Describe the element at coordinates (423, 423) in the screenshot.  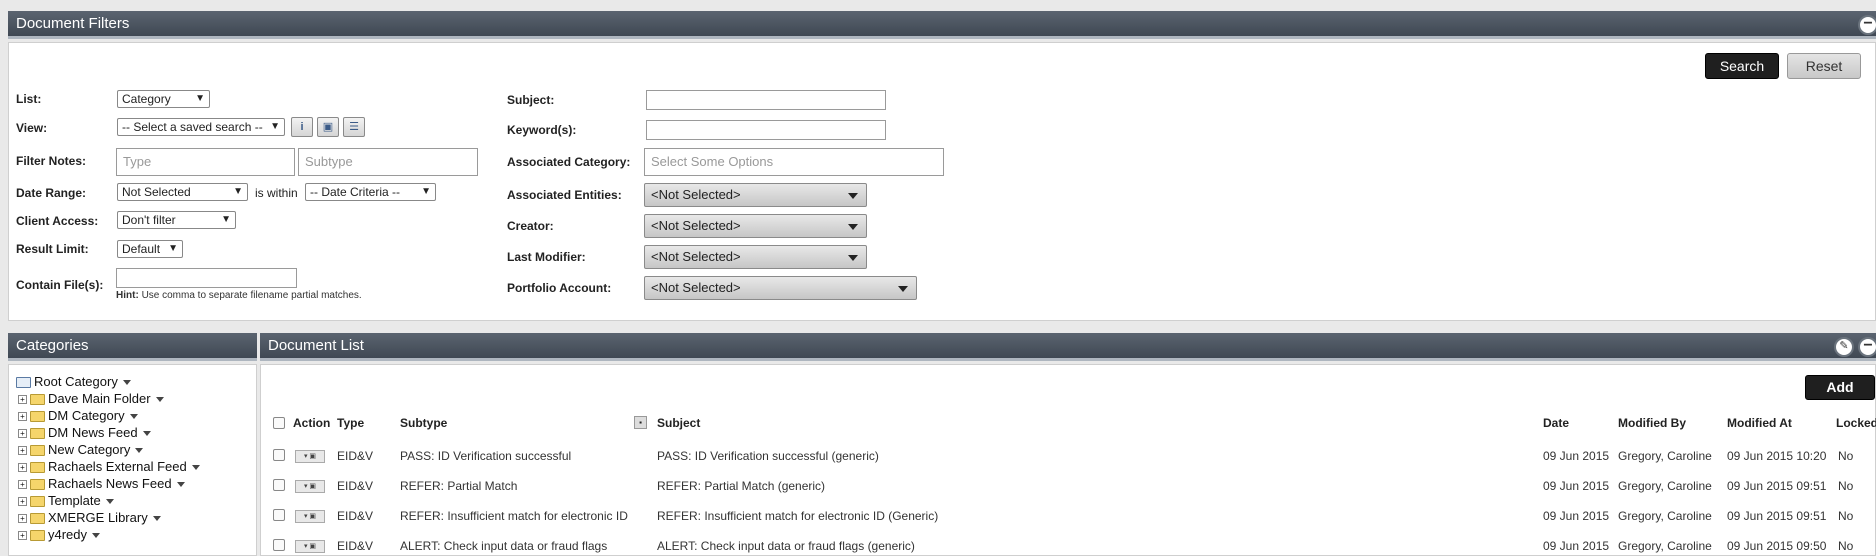
I see `col-subtype: Subtype` at that location.